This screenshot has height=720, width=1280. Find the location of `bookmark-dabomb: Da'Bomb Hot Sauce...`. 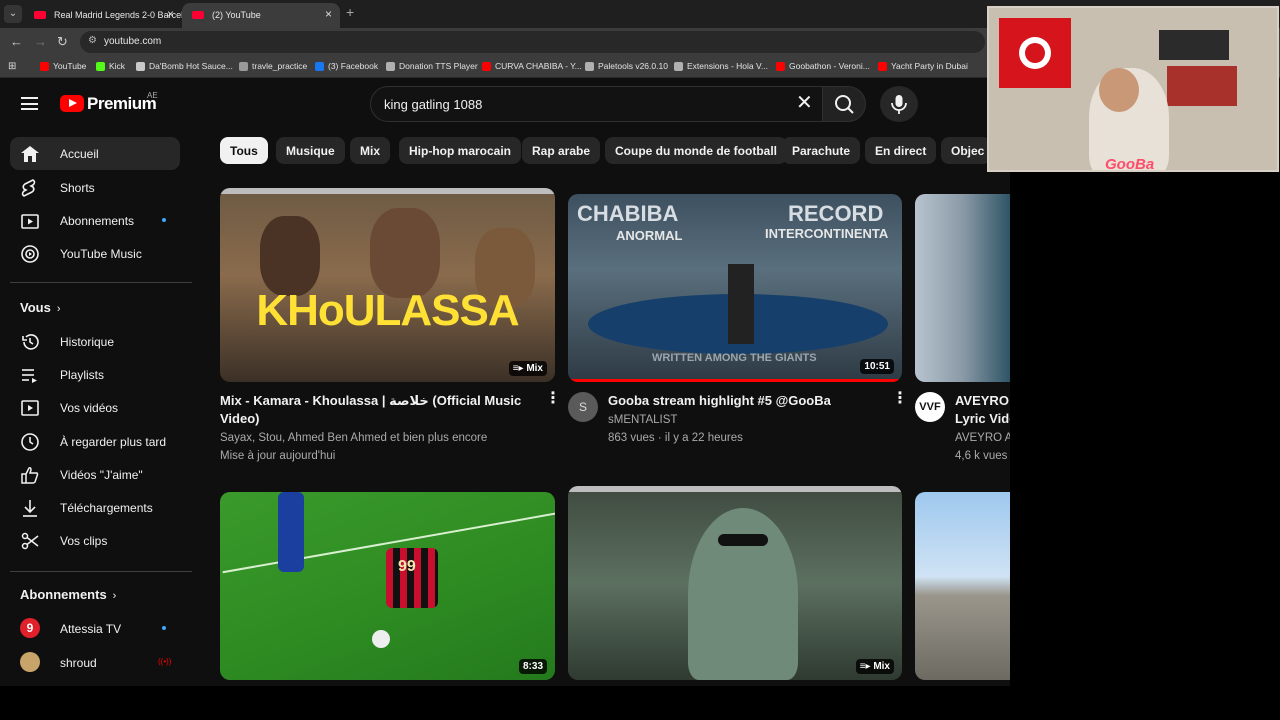

bookmark-dabomb: Da'Bomb Hot Sauce... is located at coordinates (184, 66).